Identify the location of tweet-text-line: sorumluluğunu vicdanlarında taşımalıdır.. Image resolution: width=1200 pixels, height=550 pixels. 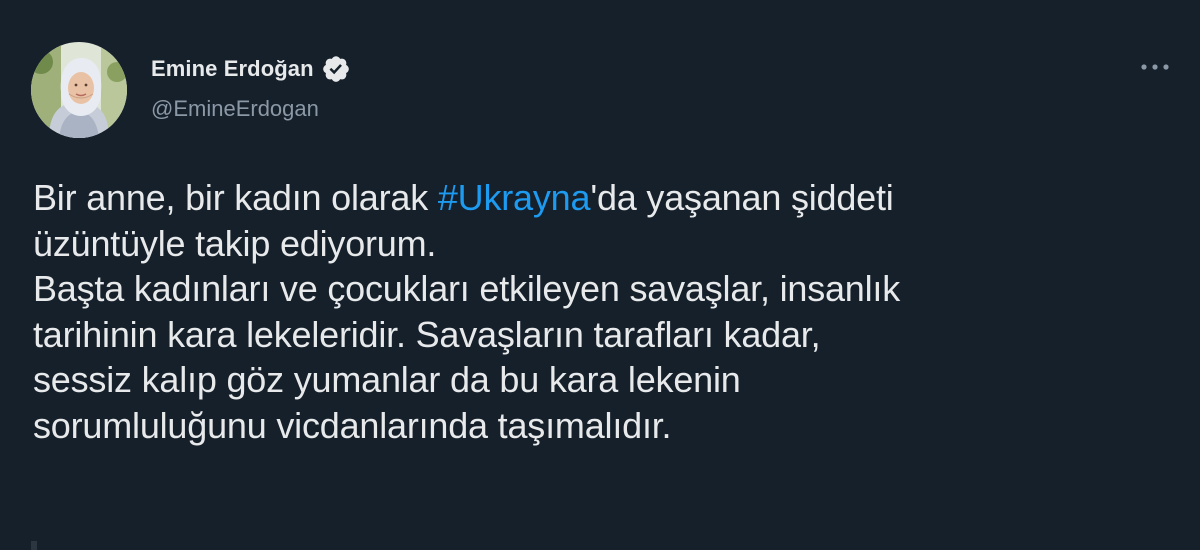
(352, 425).